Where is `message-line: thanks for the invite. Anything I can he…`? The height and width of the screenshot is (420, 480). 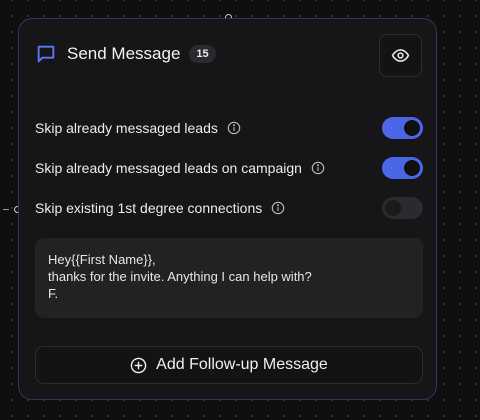
message-line: thanks for the invite. Anything I can he… is located at coordinates (180, 276).